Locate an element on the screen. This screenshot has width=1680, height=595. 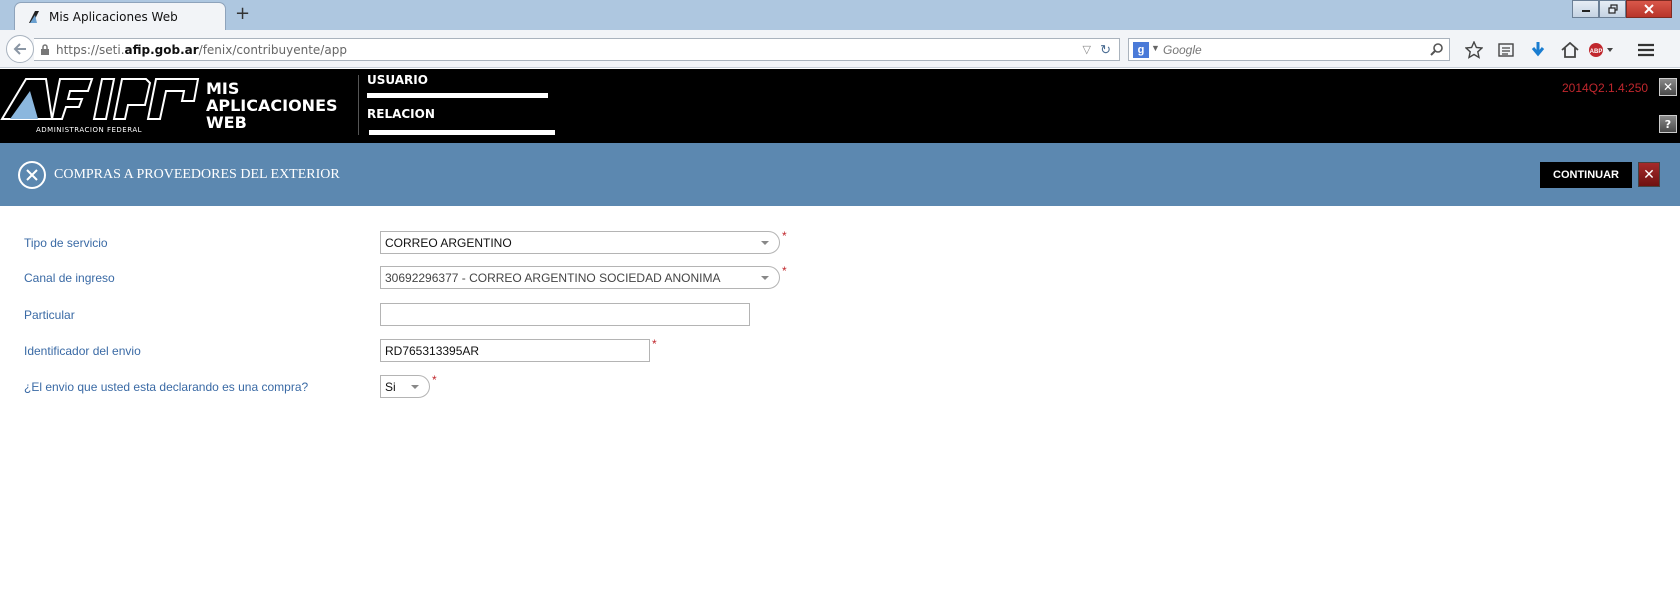
new-tab-button: + is located at coordinates (242, 14).